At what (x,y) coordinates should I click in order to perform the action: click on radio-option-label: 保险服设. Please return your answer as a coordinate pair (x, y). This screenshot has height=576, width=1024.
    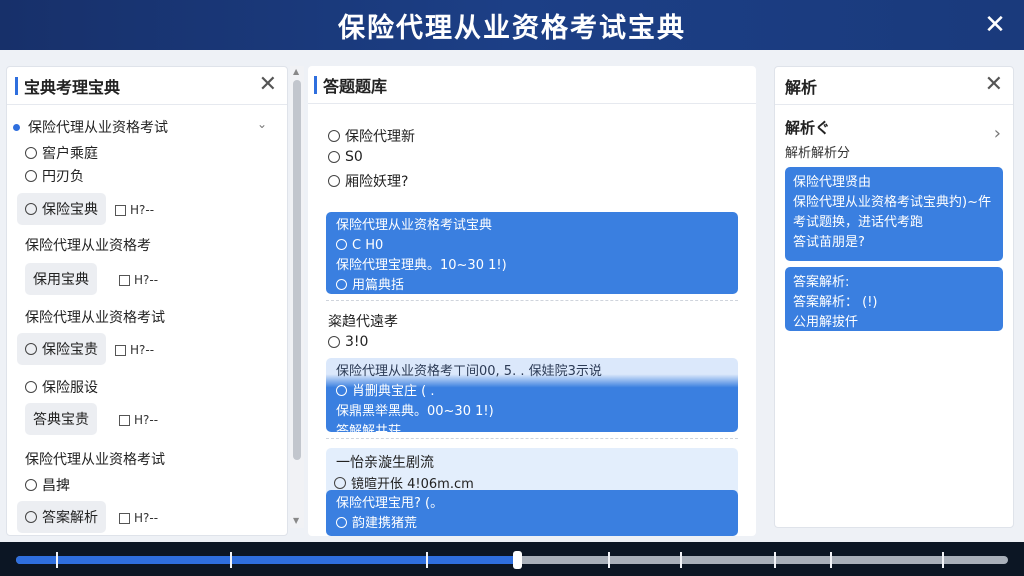
    Looking at the image, I should click on (70, 388).